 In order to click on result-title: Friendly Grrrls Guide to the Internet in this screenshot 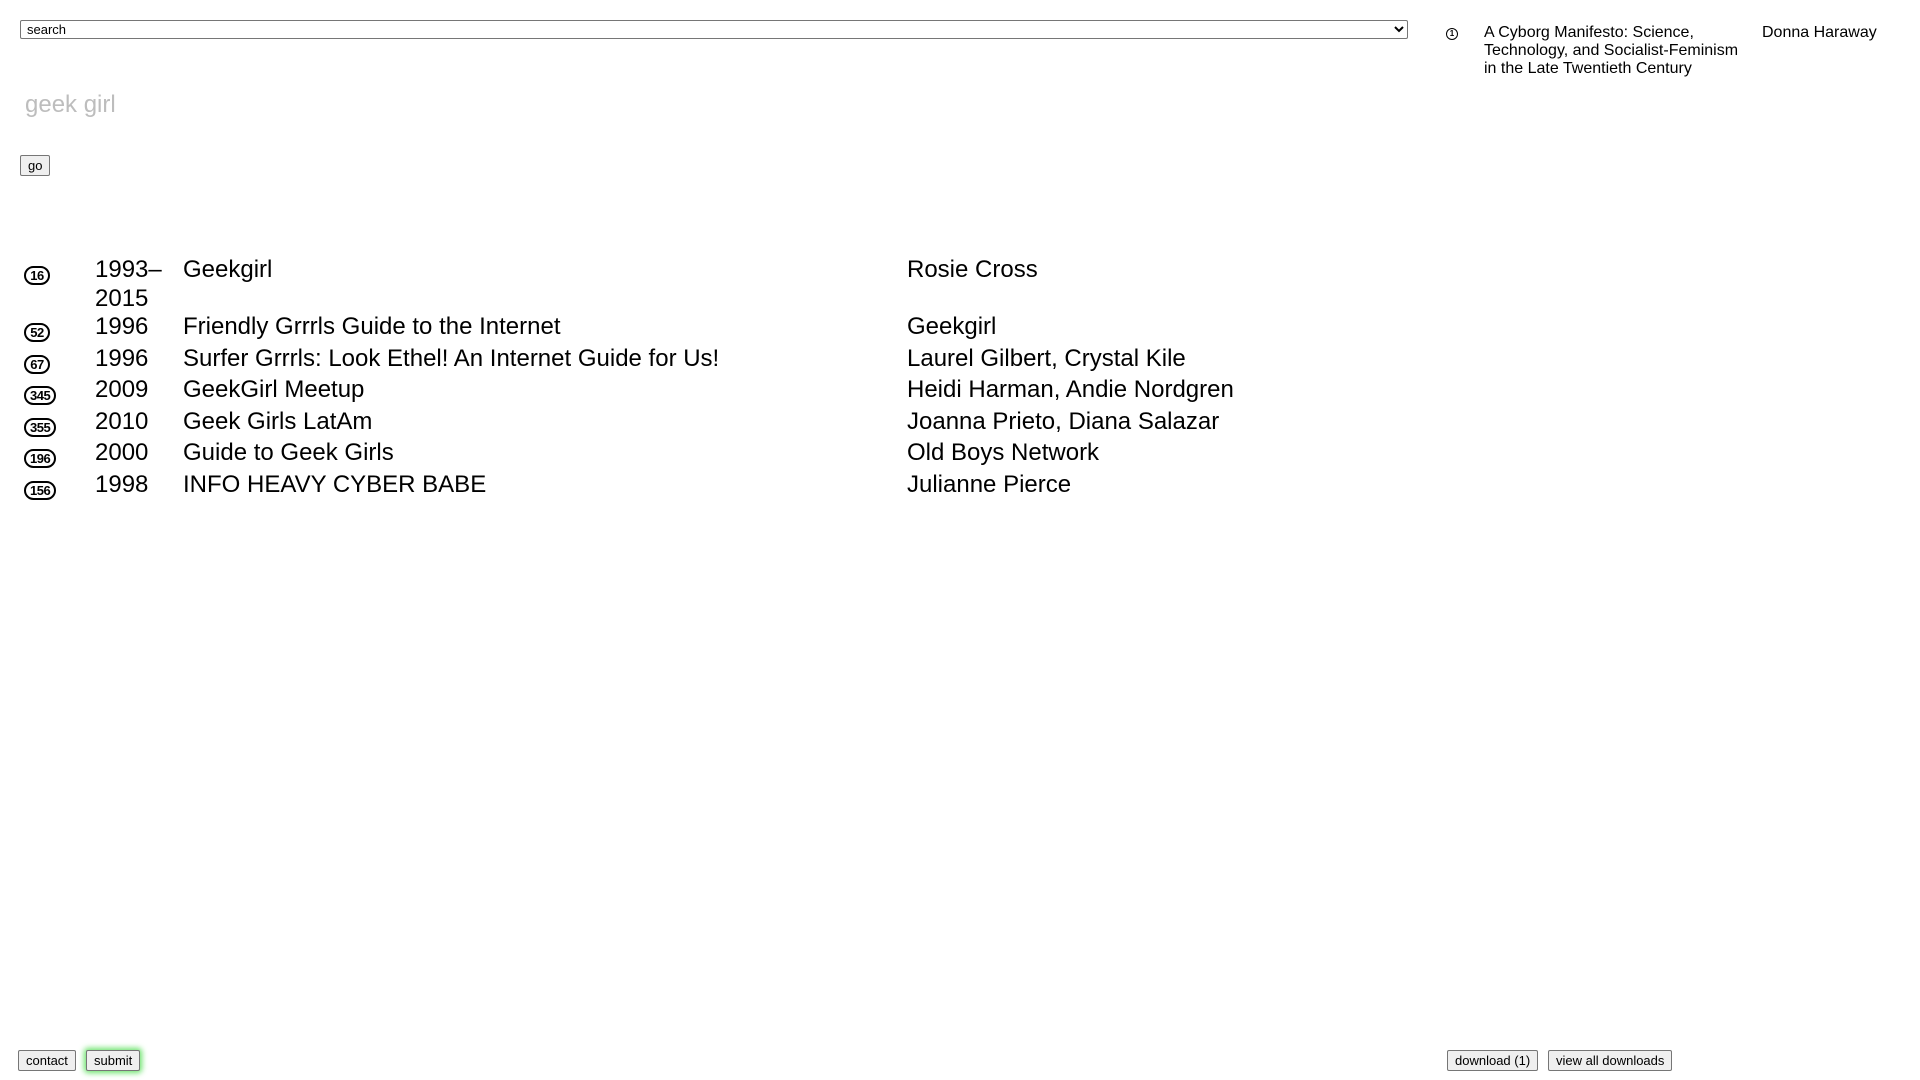, I will do `click(545, 327)`.